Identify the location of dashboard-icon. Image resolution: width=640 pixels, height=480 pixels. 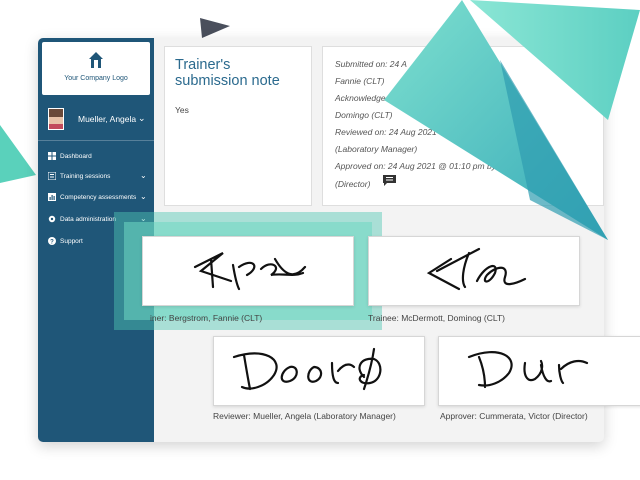
(52, 156).